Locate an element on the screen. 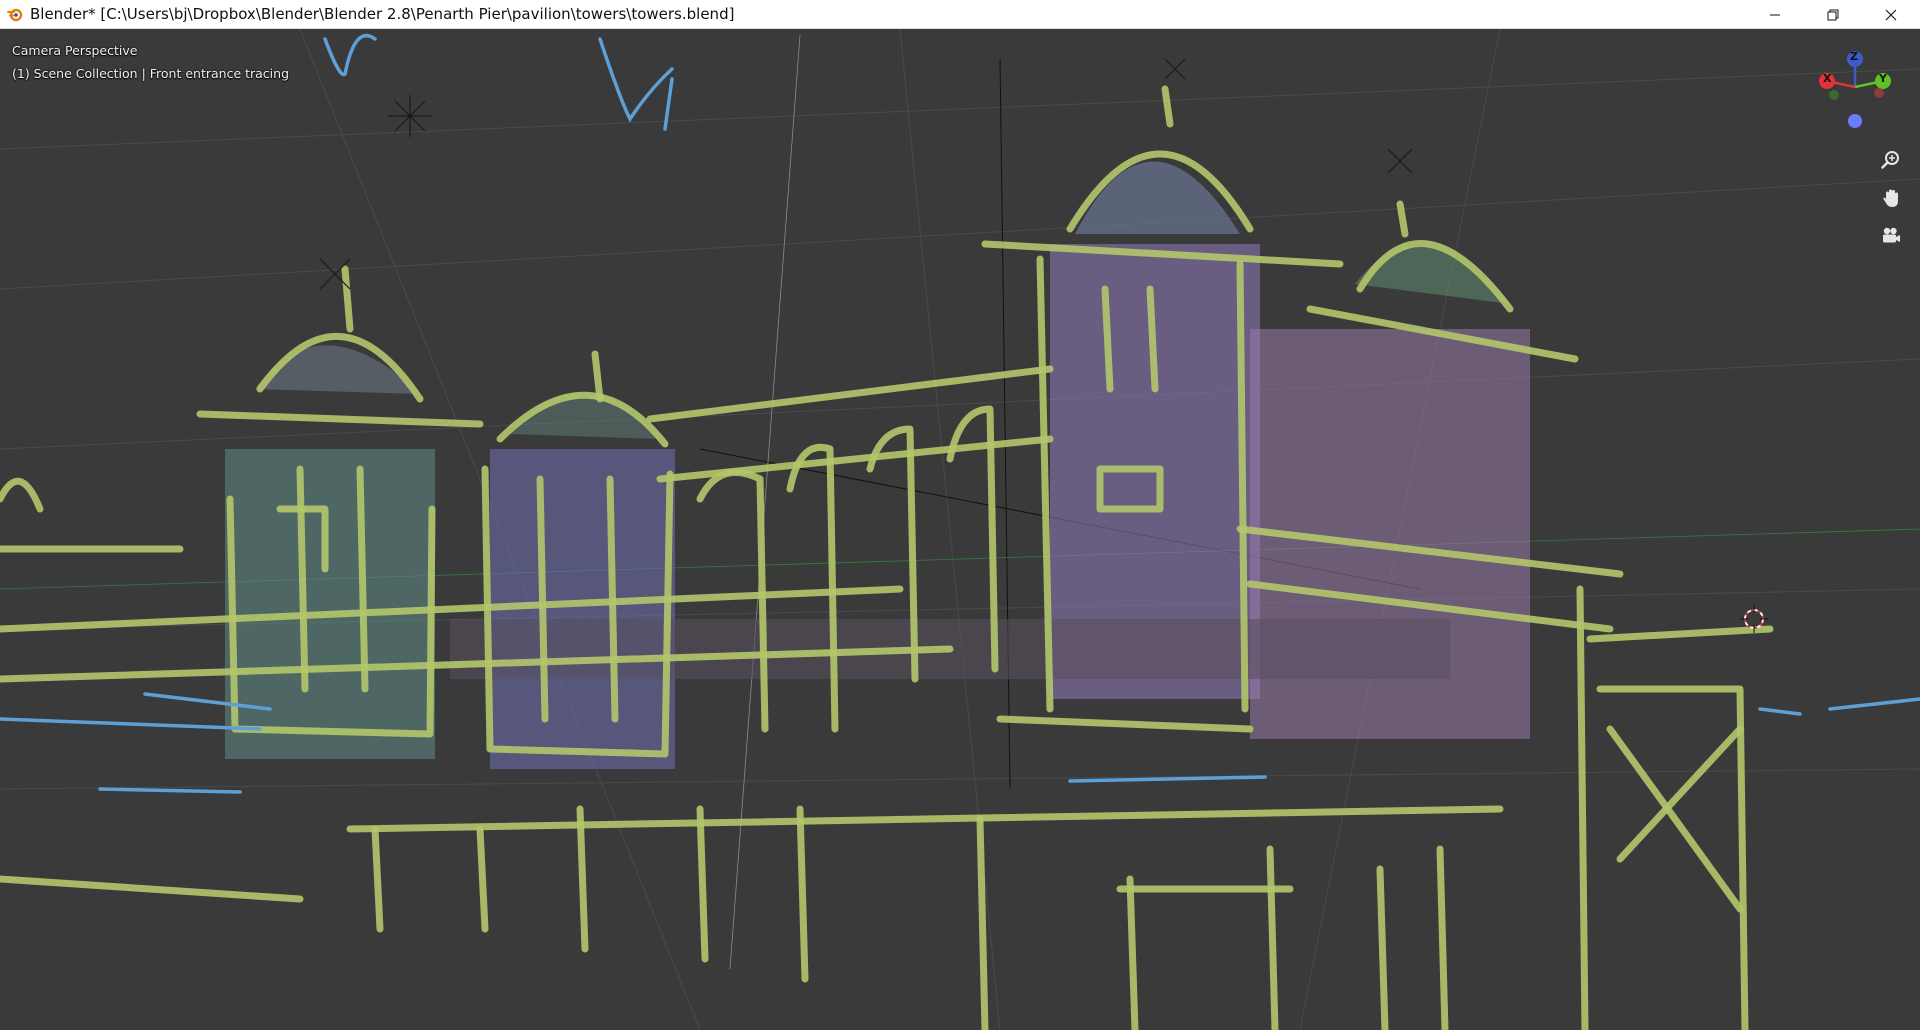 Image resolution: width=1920 pixels, height=1030 pixels. zoom-button is located at coordinates (1891, 160).